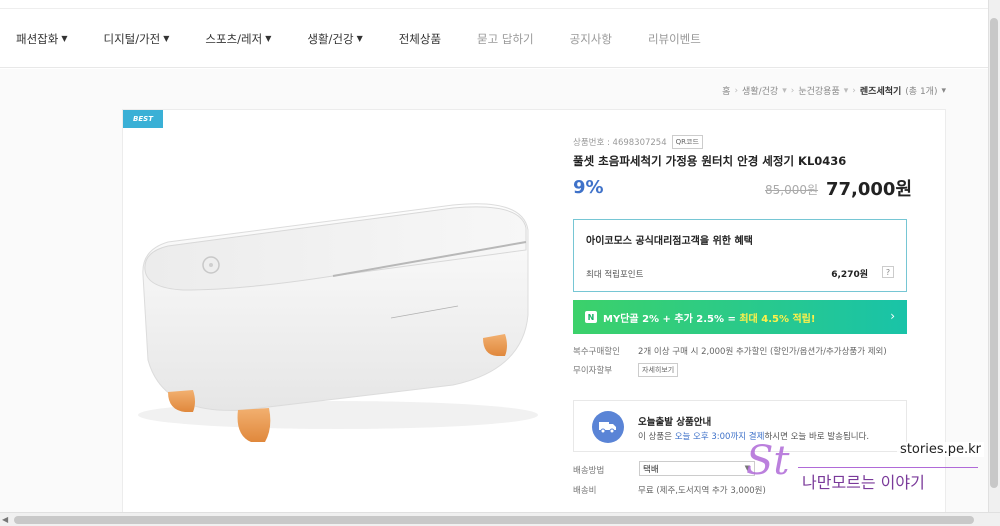 The height and width of the screenshot is (526, 1000). Describe the element at coordinates (869, 189) in the screenshot. I see `sale-price: 77,000원` at that location.